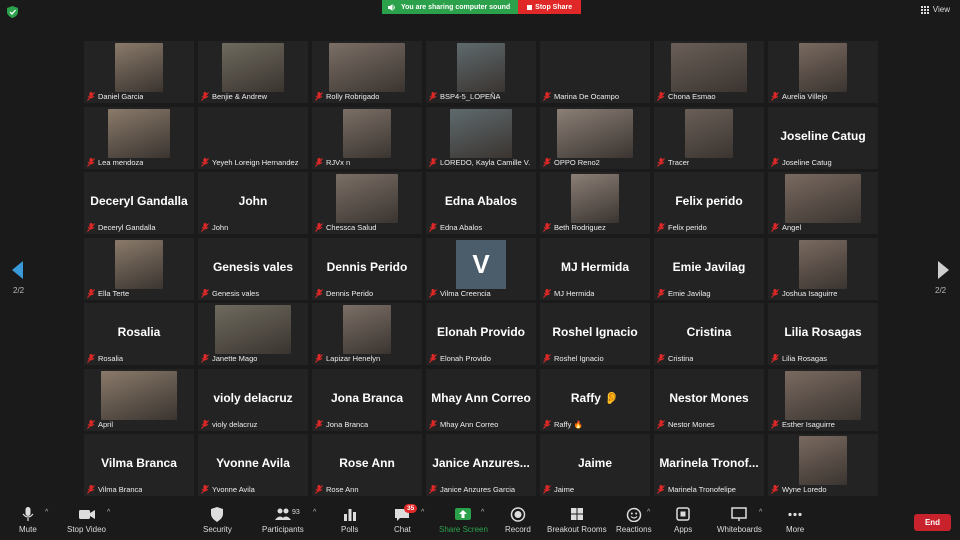 The height and width of the screenshot is (540, 960). I want to click on participant-tile: Mhay Ann Correo Mhay Ann Correo, so click(481, 399).